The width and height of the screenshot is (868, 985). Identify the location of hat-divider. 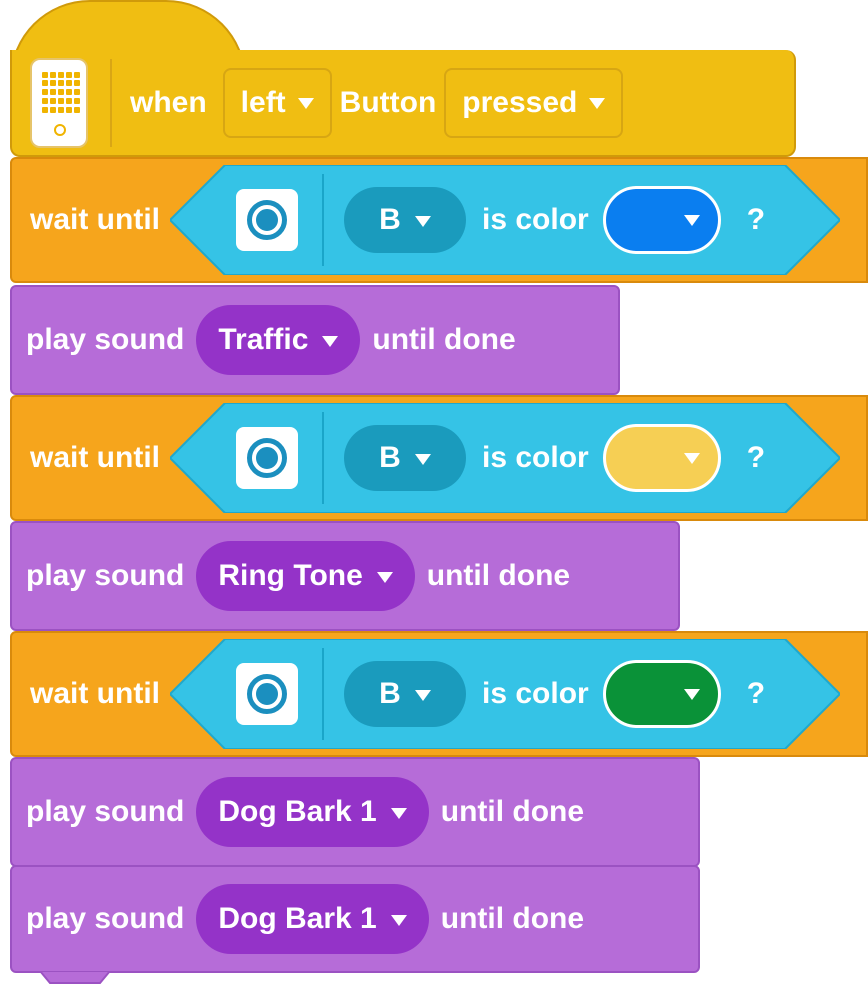
(111, 102).